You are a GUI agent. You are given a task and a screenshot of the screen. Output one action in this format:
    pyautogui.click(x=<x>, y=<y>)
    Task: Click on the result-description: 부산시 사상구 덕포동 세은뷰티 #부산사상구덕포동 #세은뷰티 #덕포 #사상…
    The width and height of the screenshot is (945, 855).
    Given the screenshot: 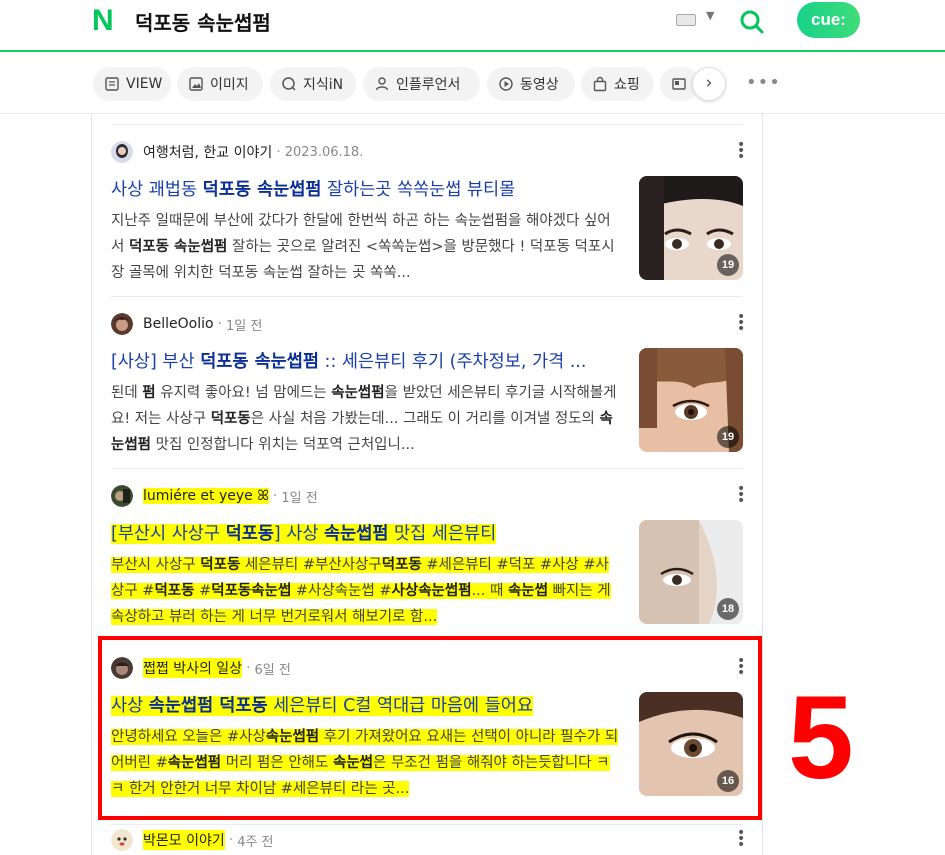 What is the action you would take?
    pyautogui.click(x=366, y=591)
    